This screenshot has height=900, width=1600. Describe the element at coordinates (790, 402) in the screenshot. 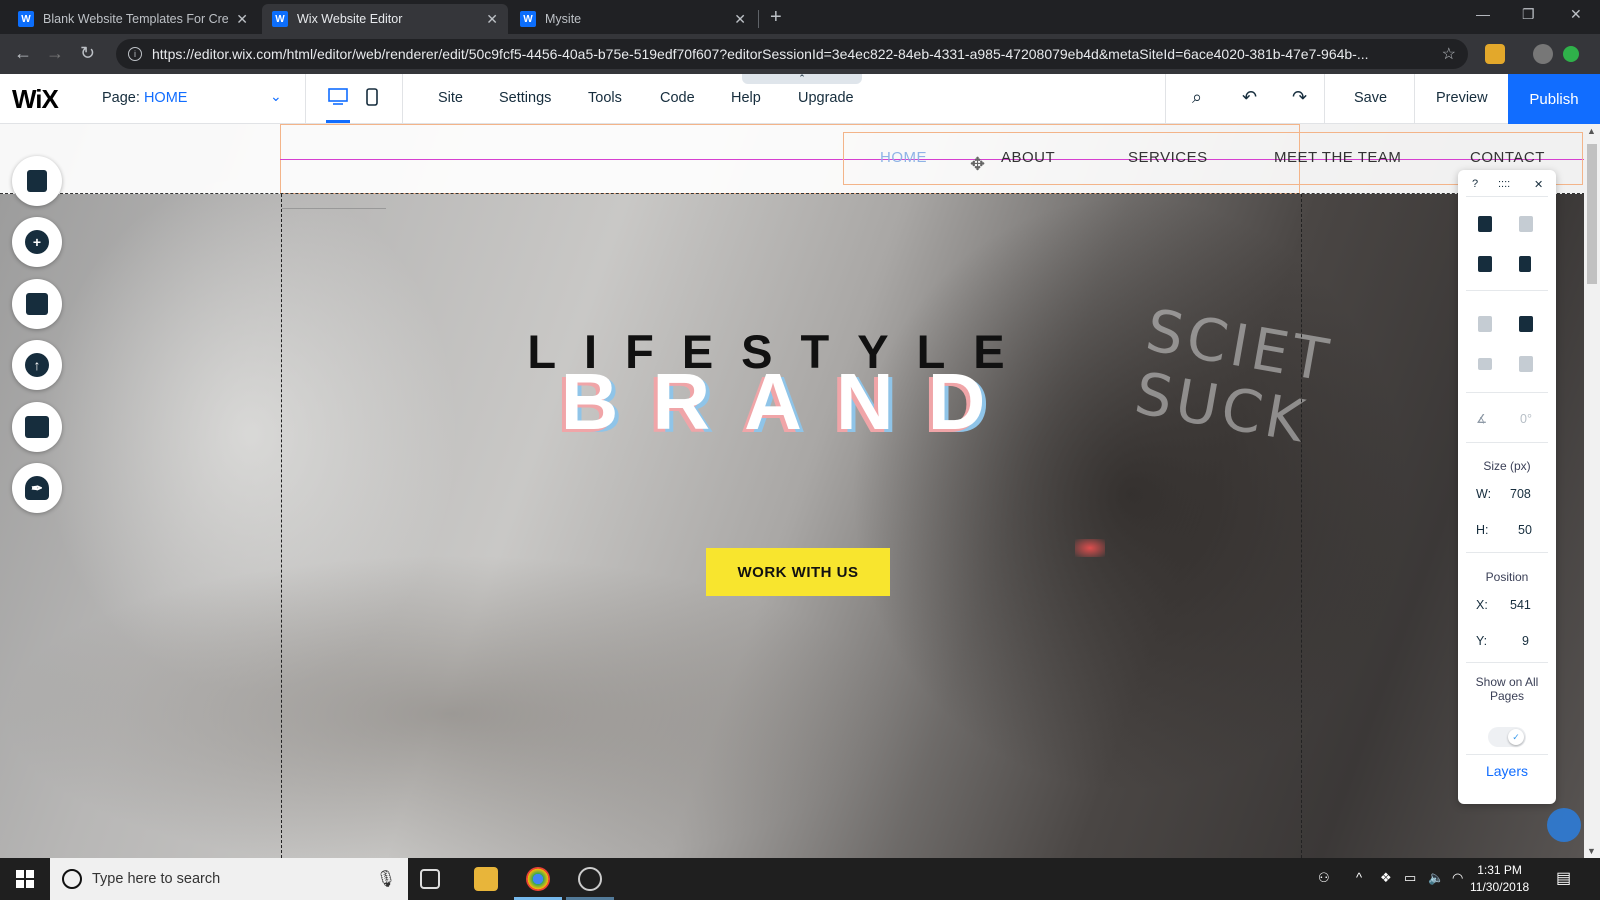

I see `hero-title: BRAND` at that location.